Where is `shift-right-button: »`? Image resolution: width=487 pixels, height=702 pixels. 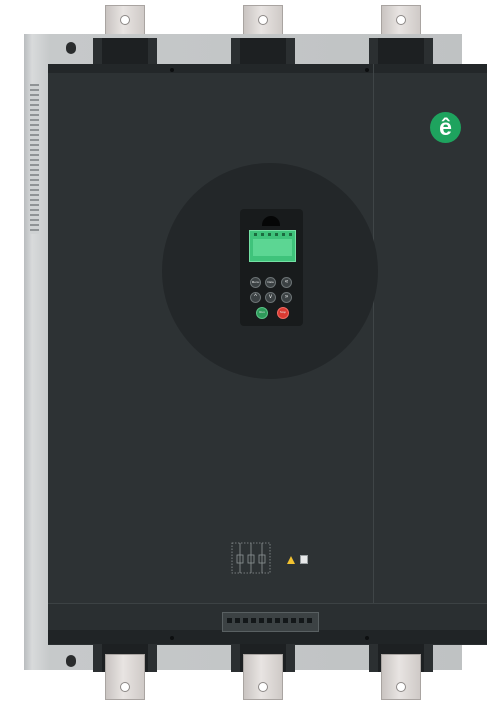 shift-right-button: » is located at coordinates (286, 297).